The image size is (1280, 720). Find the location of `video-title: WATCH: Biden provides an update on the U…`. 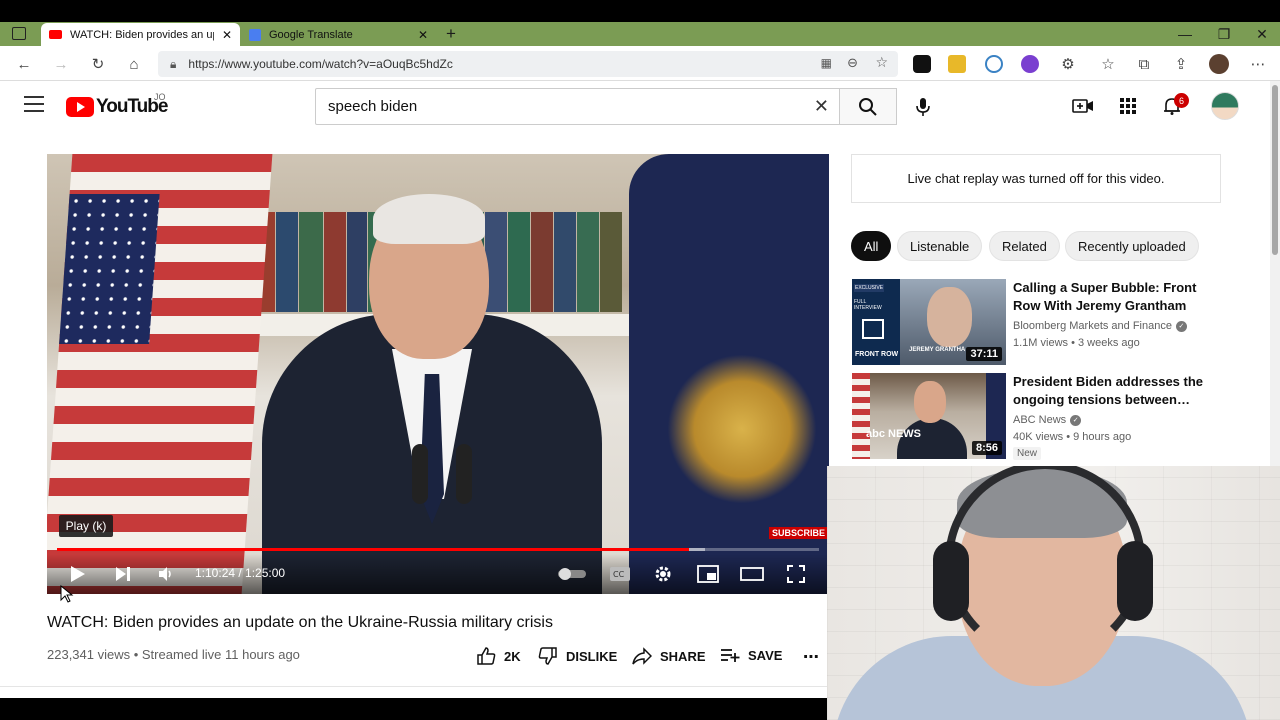

video-title: WATCH: Biden provides an update on the U… is located at coordinates (300, 622).